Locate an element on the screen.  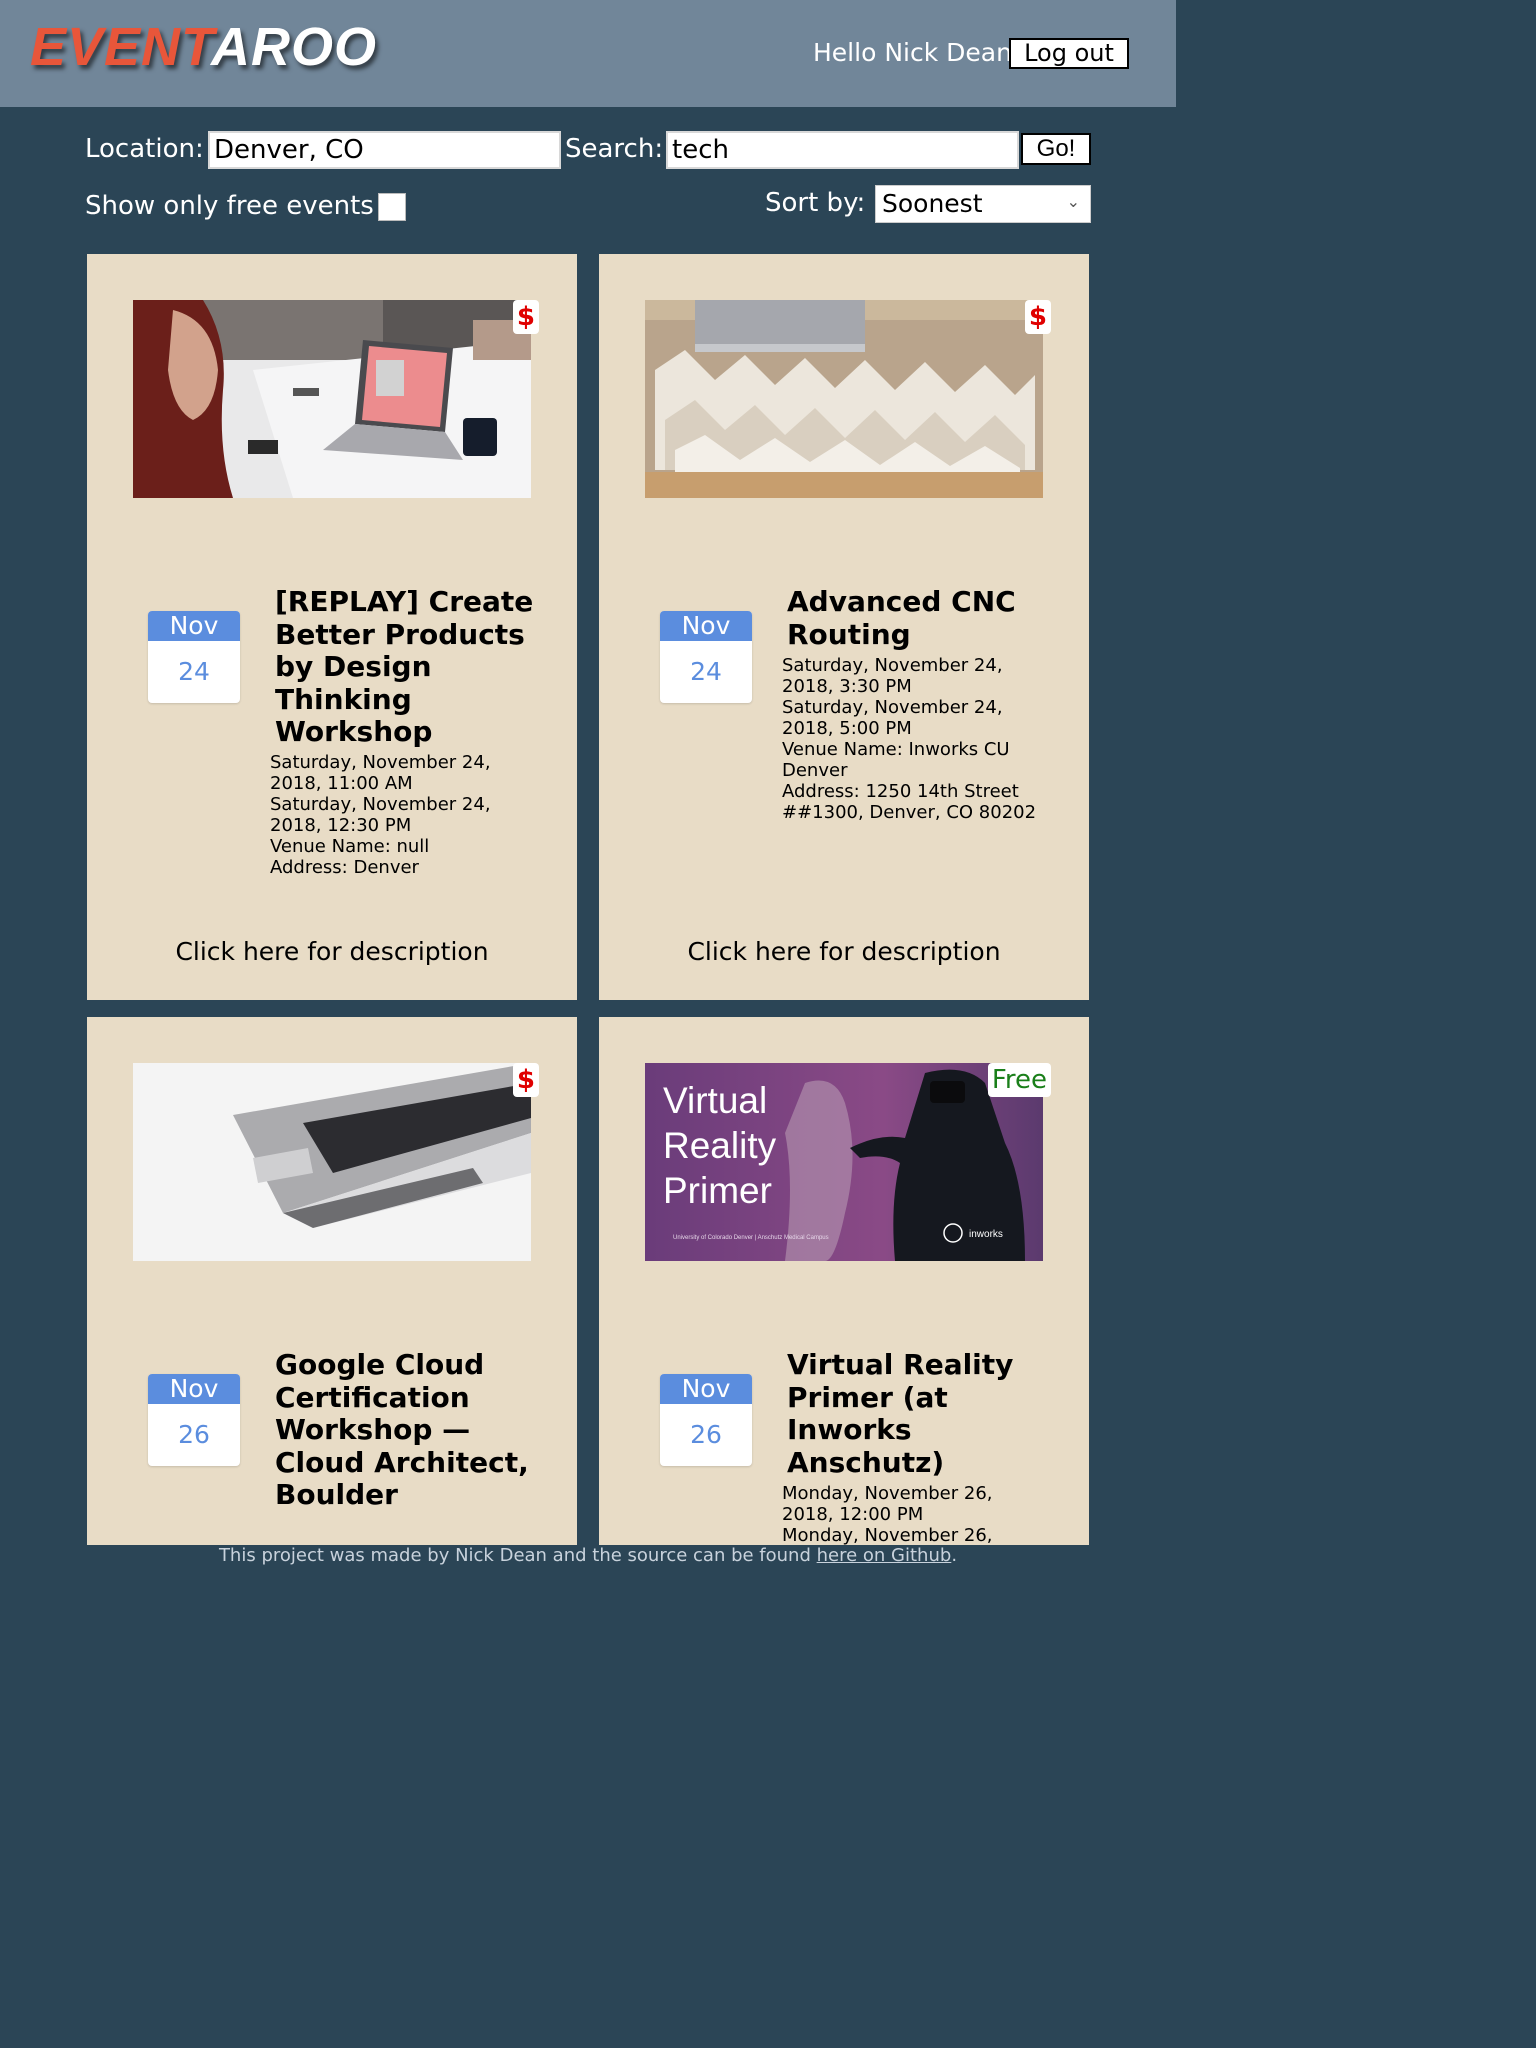
github-link: here on Github is located at coordinates (884, 1555).